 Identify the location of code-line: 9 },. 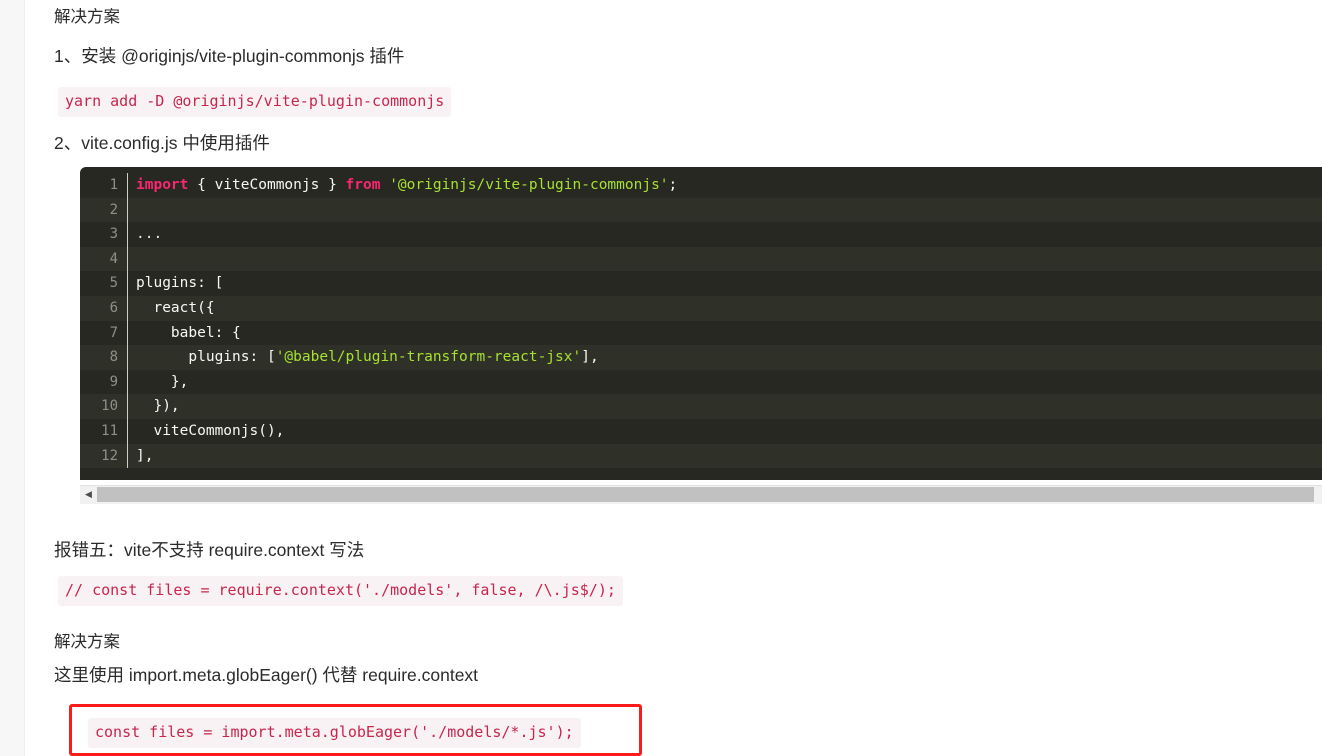
(701, 382).